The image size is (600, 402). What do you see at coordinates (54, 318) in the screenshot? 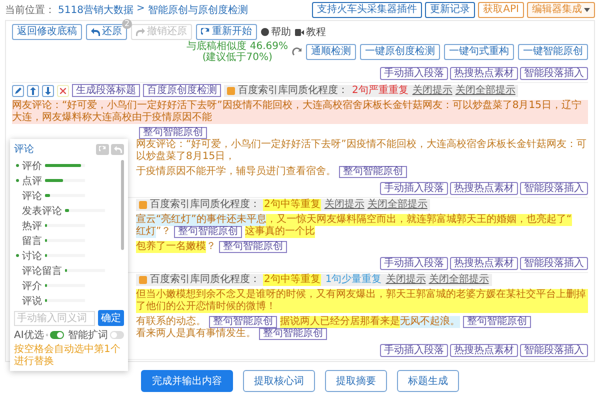
I see `synonym-input: 手动输入同义词` at bounding box center [54, 318].